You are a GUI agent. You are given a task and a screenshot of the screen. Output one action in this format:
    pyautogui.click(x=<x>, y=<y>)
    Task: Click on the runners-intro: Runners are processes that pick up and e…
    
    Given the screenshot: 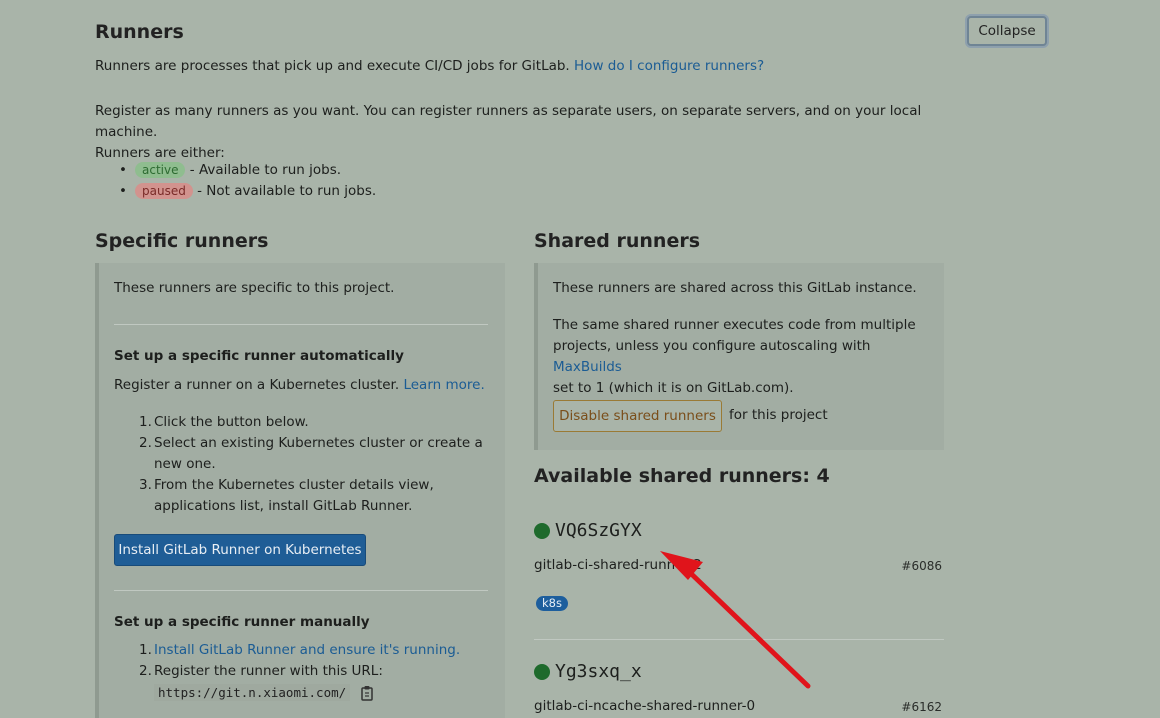 What is the action you would take?
    pyautogui.click(x=429, y=66)
    